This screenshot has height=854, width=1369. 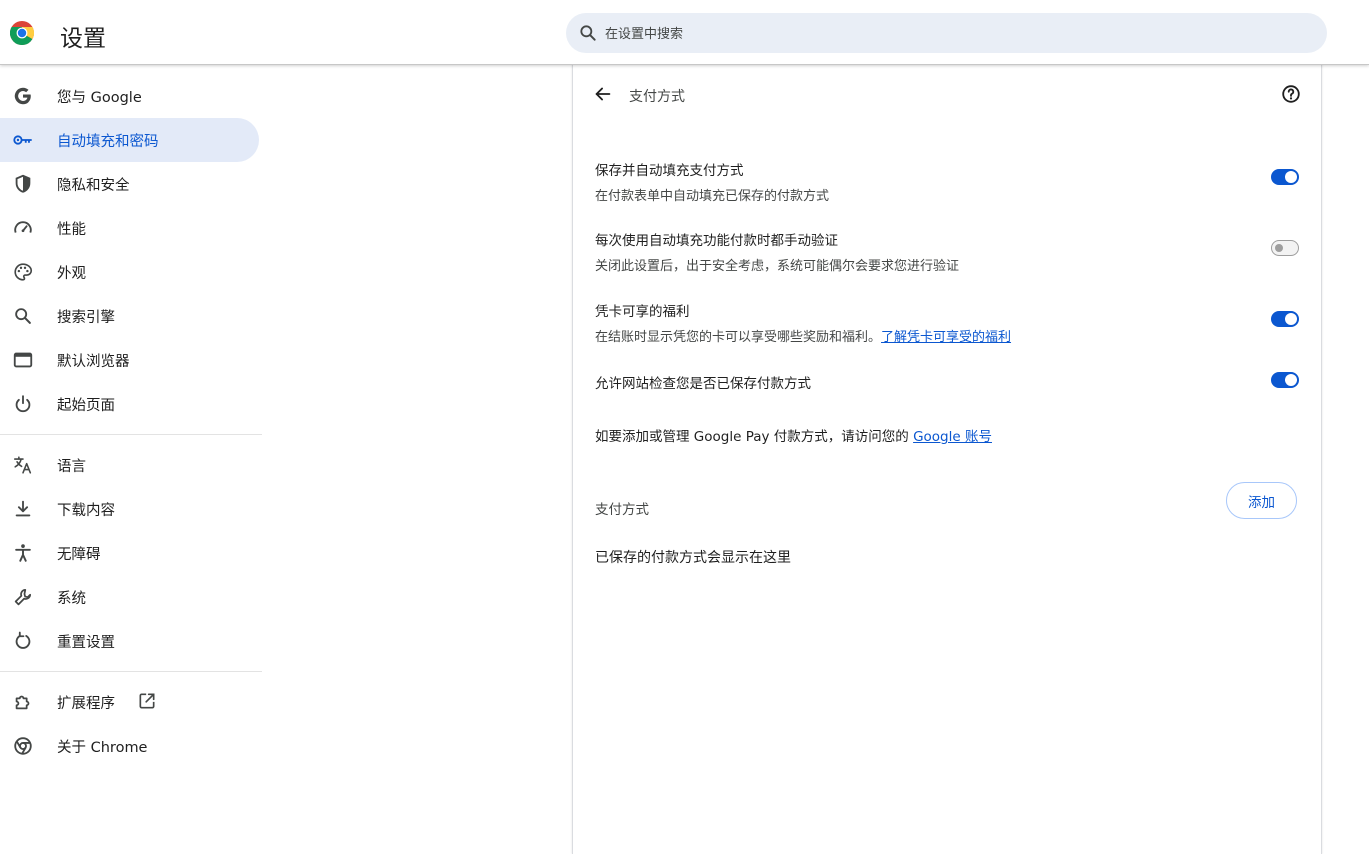 What do you see at coordinates (86, 510) in the screenshot?
I see `sidebar-item-label: 下载内容` at bounding box center [86, 510].